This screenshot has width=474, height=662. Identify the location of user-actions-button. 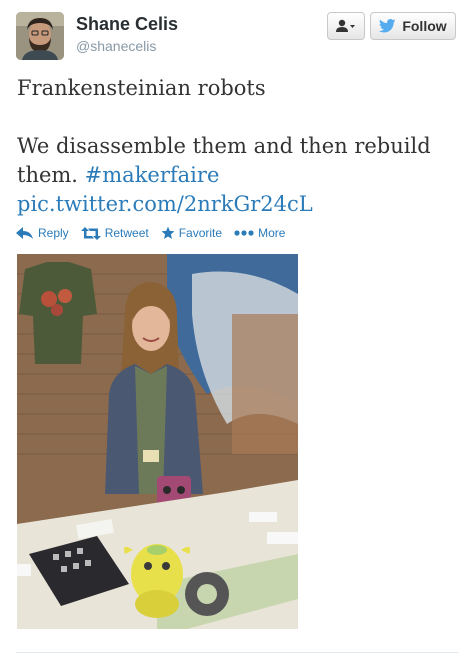
(346, 26).